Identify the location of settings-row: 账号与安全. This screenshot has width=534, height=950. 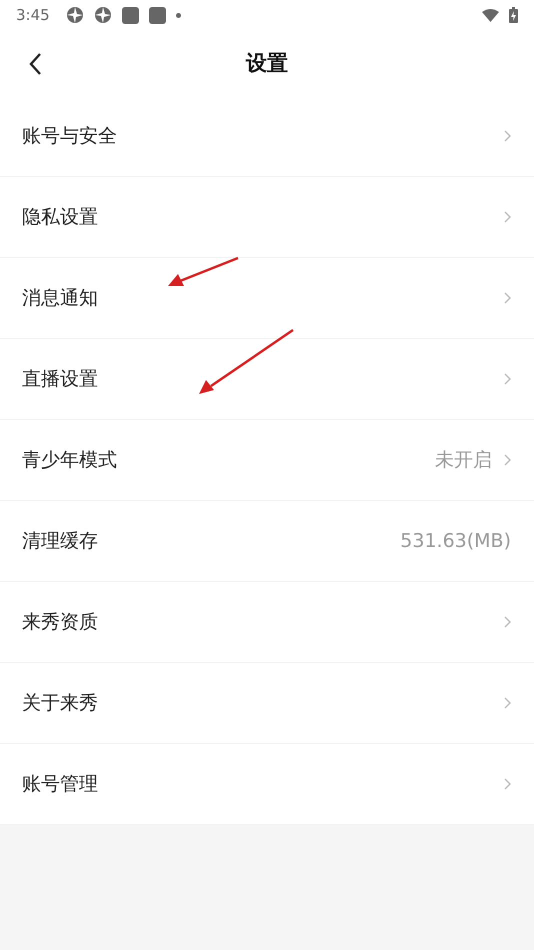
(267, 136).